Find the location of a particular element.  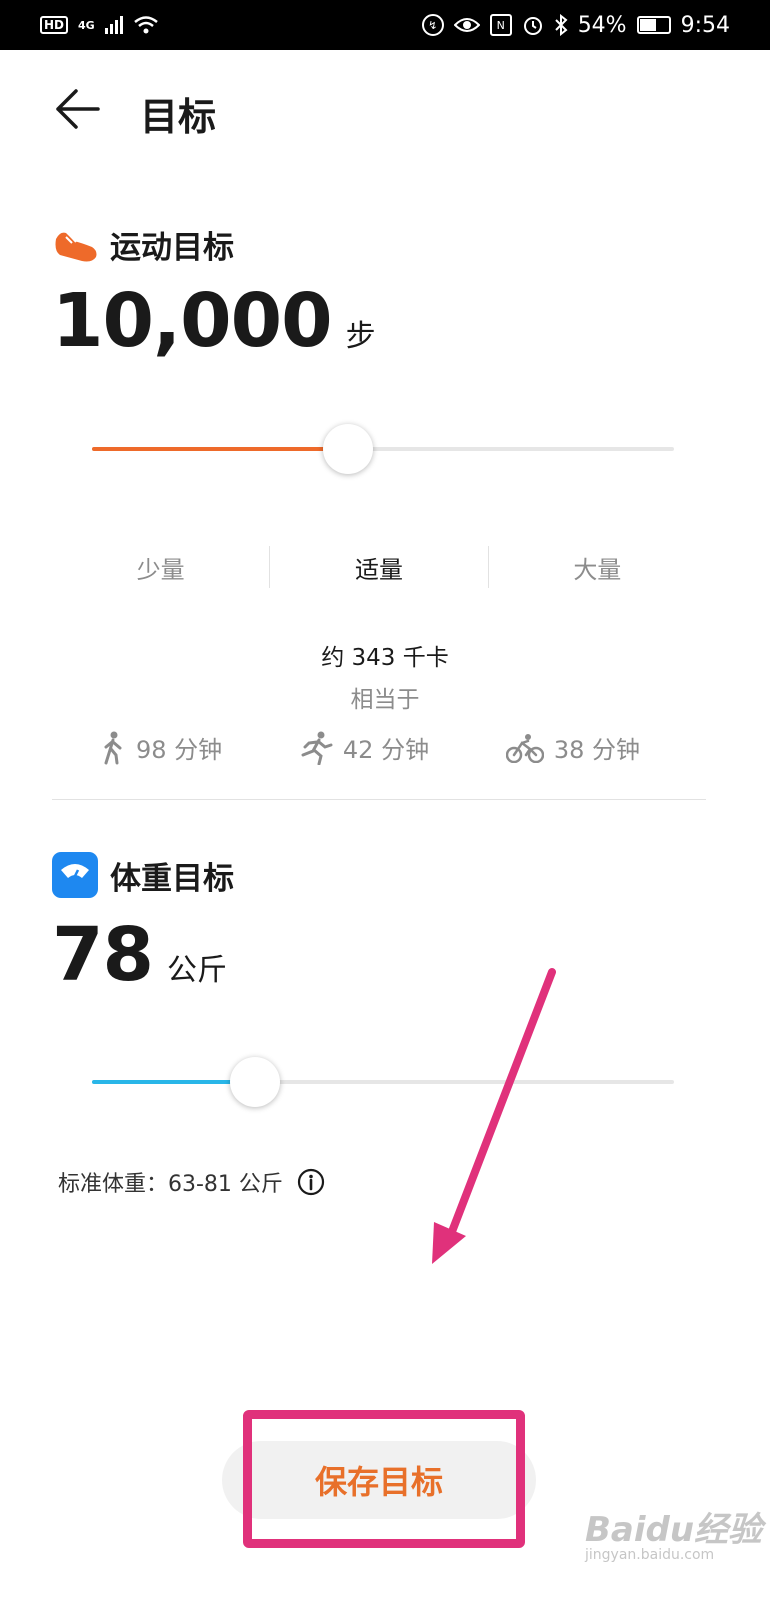

intensity-levels: 少量 适量 大量 is located at coordinates (379, 567).